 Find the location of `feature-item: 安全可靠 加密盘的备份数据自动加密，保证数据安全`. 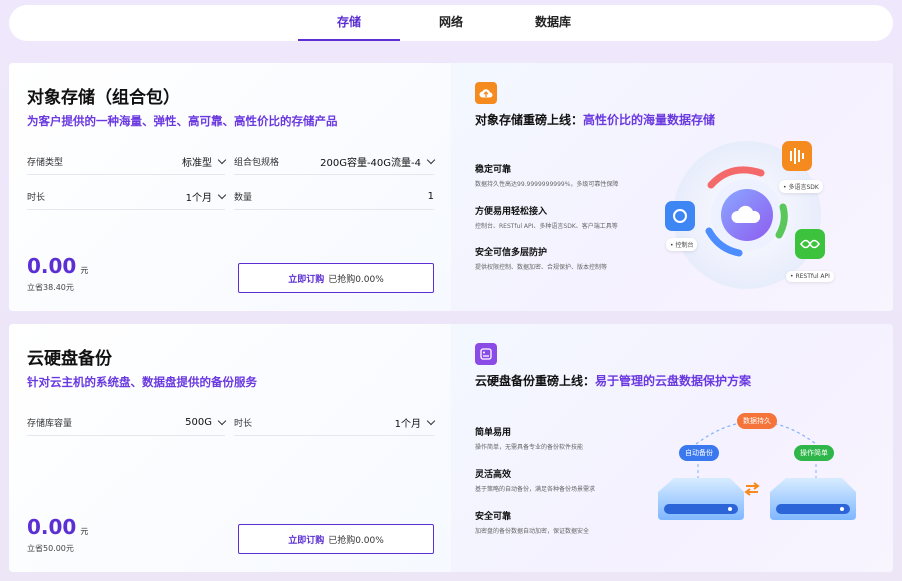

feature-item: 安全可靠 加密盘的备份数据自动加密，保证数据安全 is located at coordinates (532, 523).